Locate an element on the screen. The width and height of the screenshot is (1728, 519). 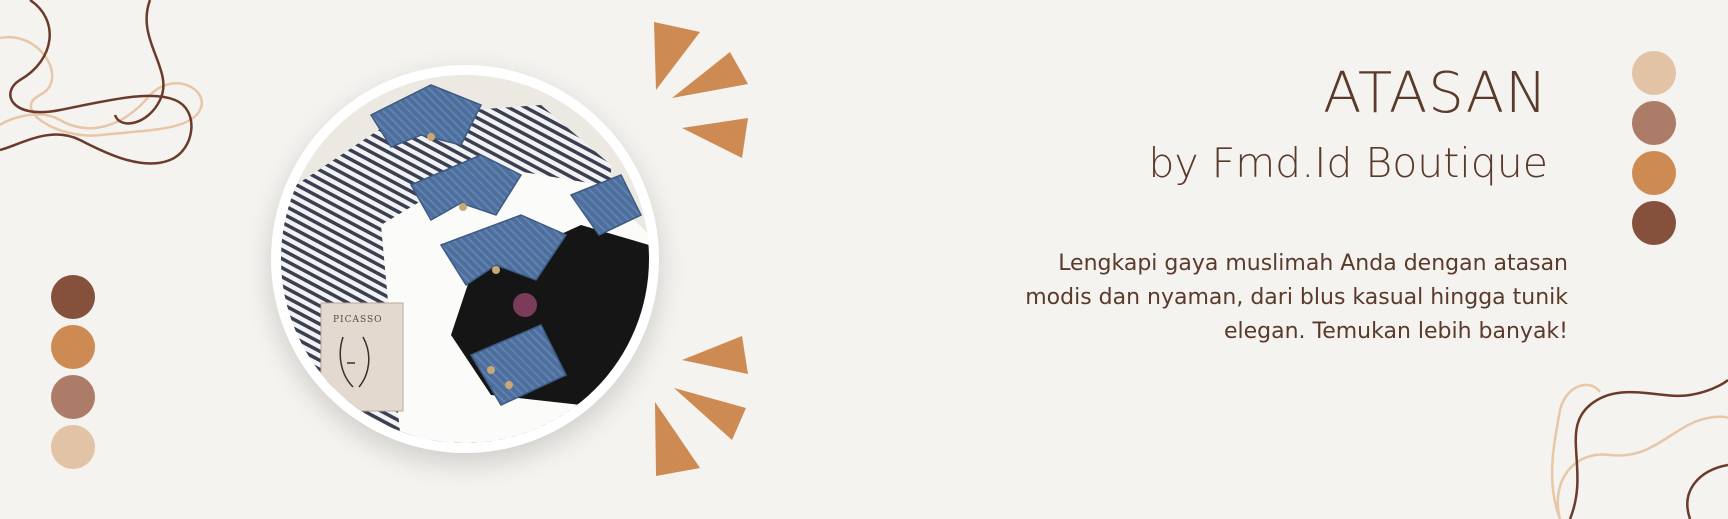
book-label: PICASSO is located at coordinates (358, 320).